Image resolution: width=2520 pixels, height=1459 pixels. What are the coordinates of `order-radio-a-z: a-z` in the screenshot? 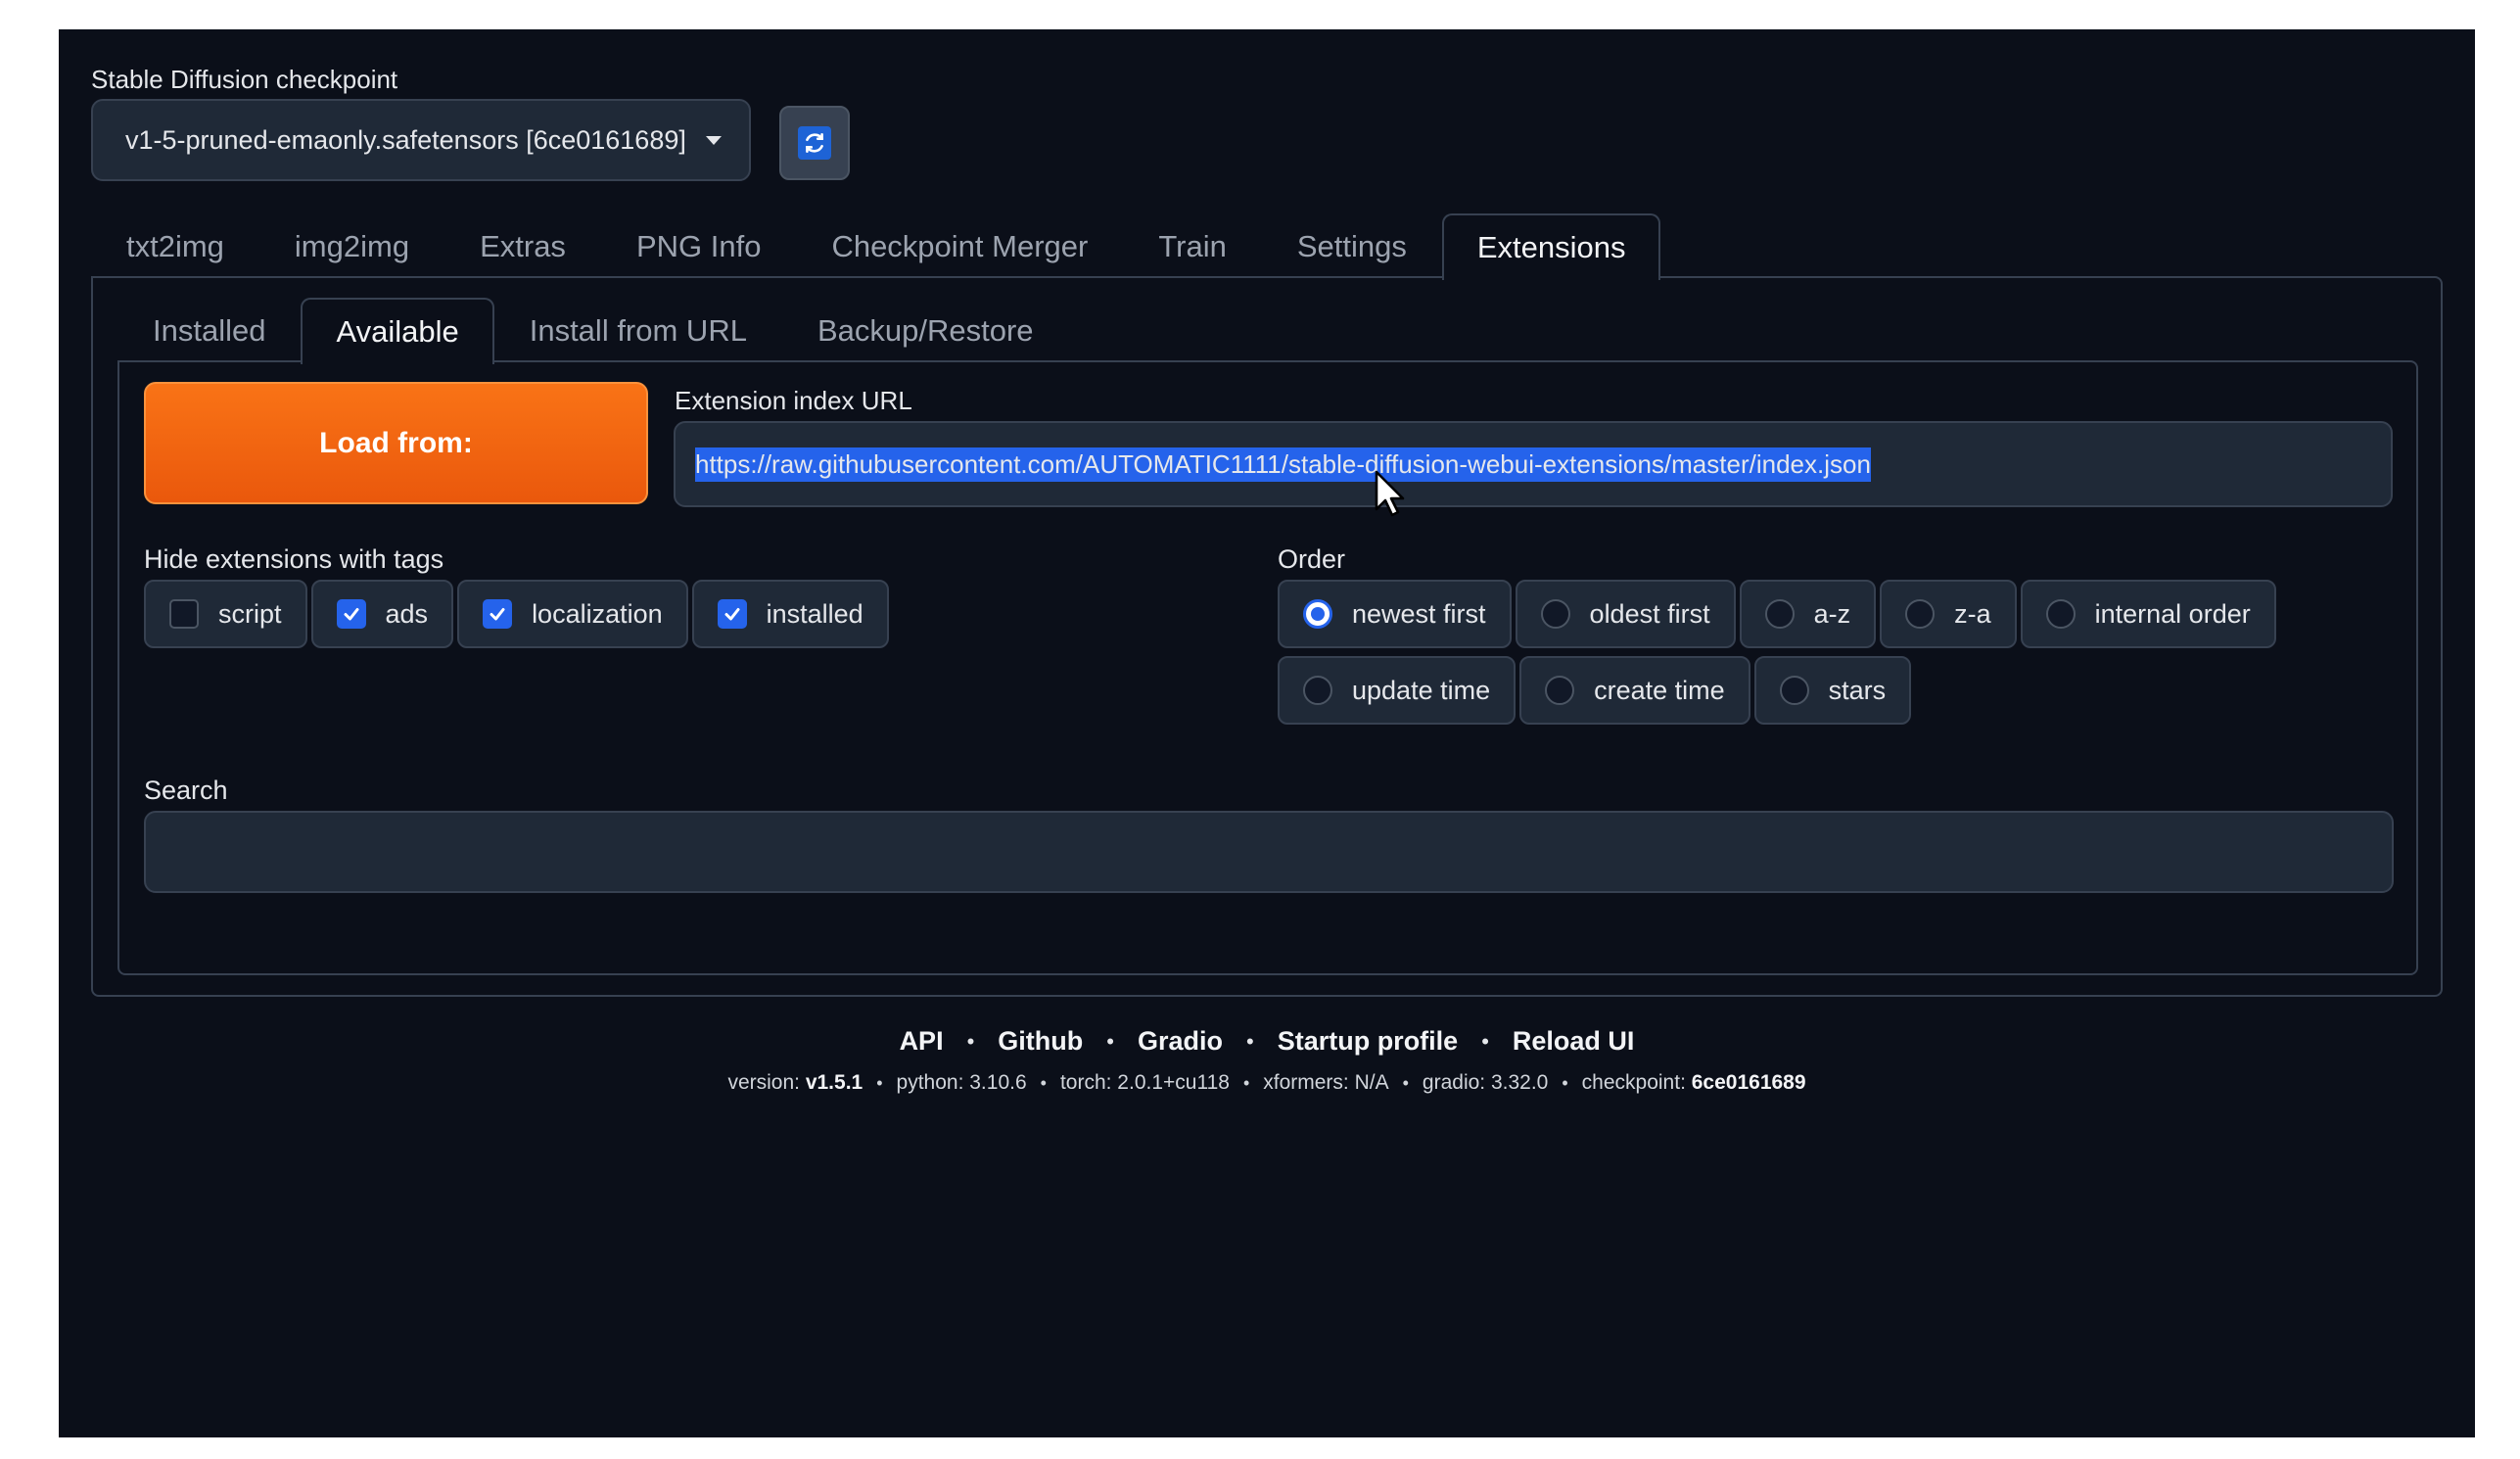 It's located at (1808, 614).